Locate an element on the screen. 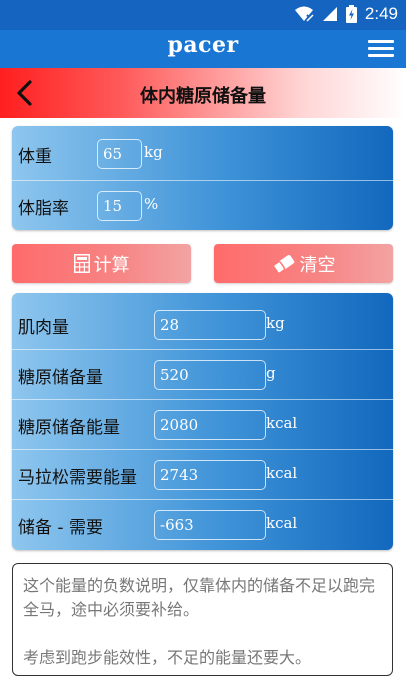 The image size is (406, 687). result-row-marathon-energy: 马拉松需要能量 2743 kcal is located at coordinates (202, 475).